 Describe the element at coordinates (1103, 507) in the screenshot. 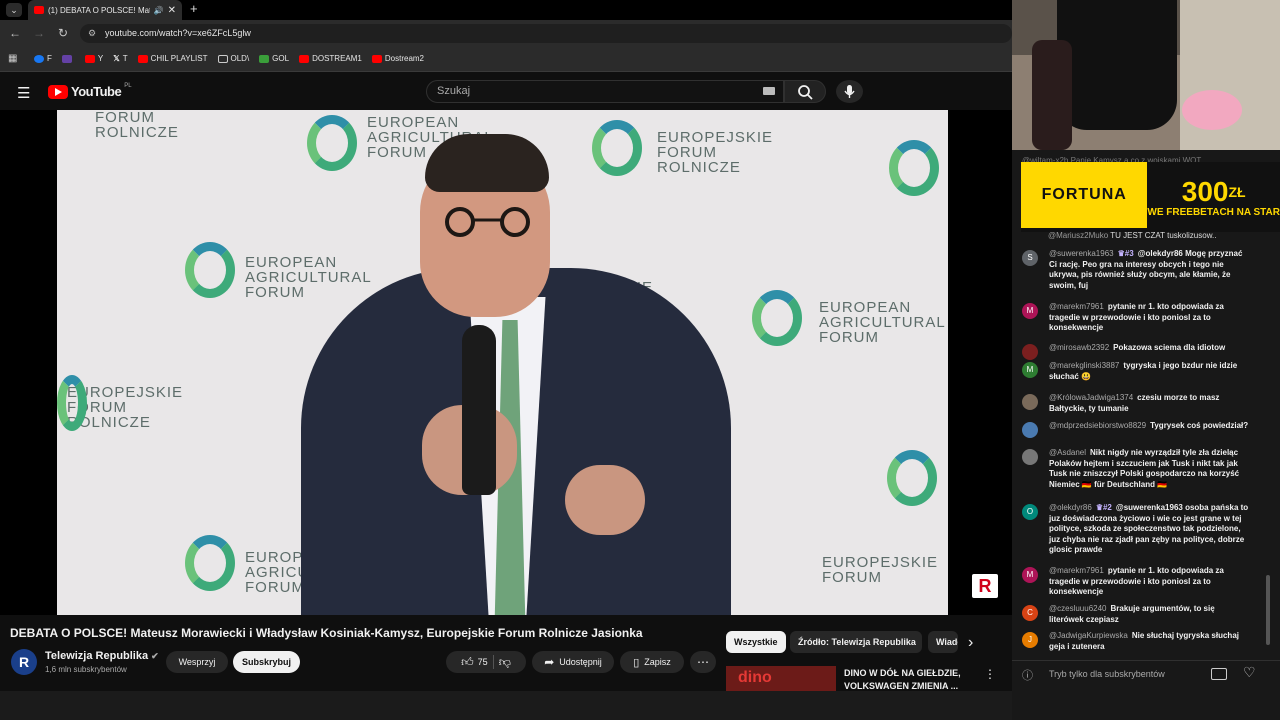

I see `member-badge: ♛#2` at that location.